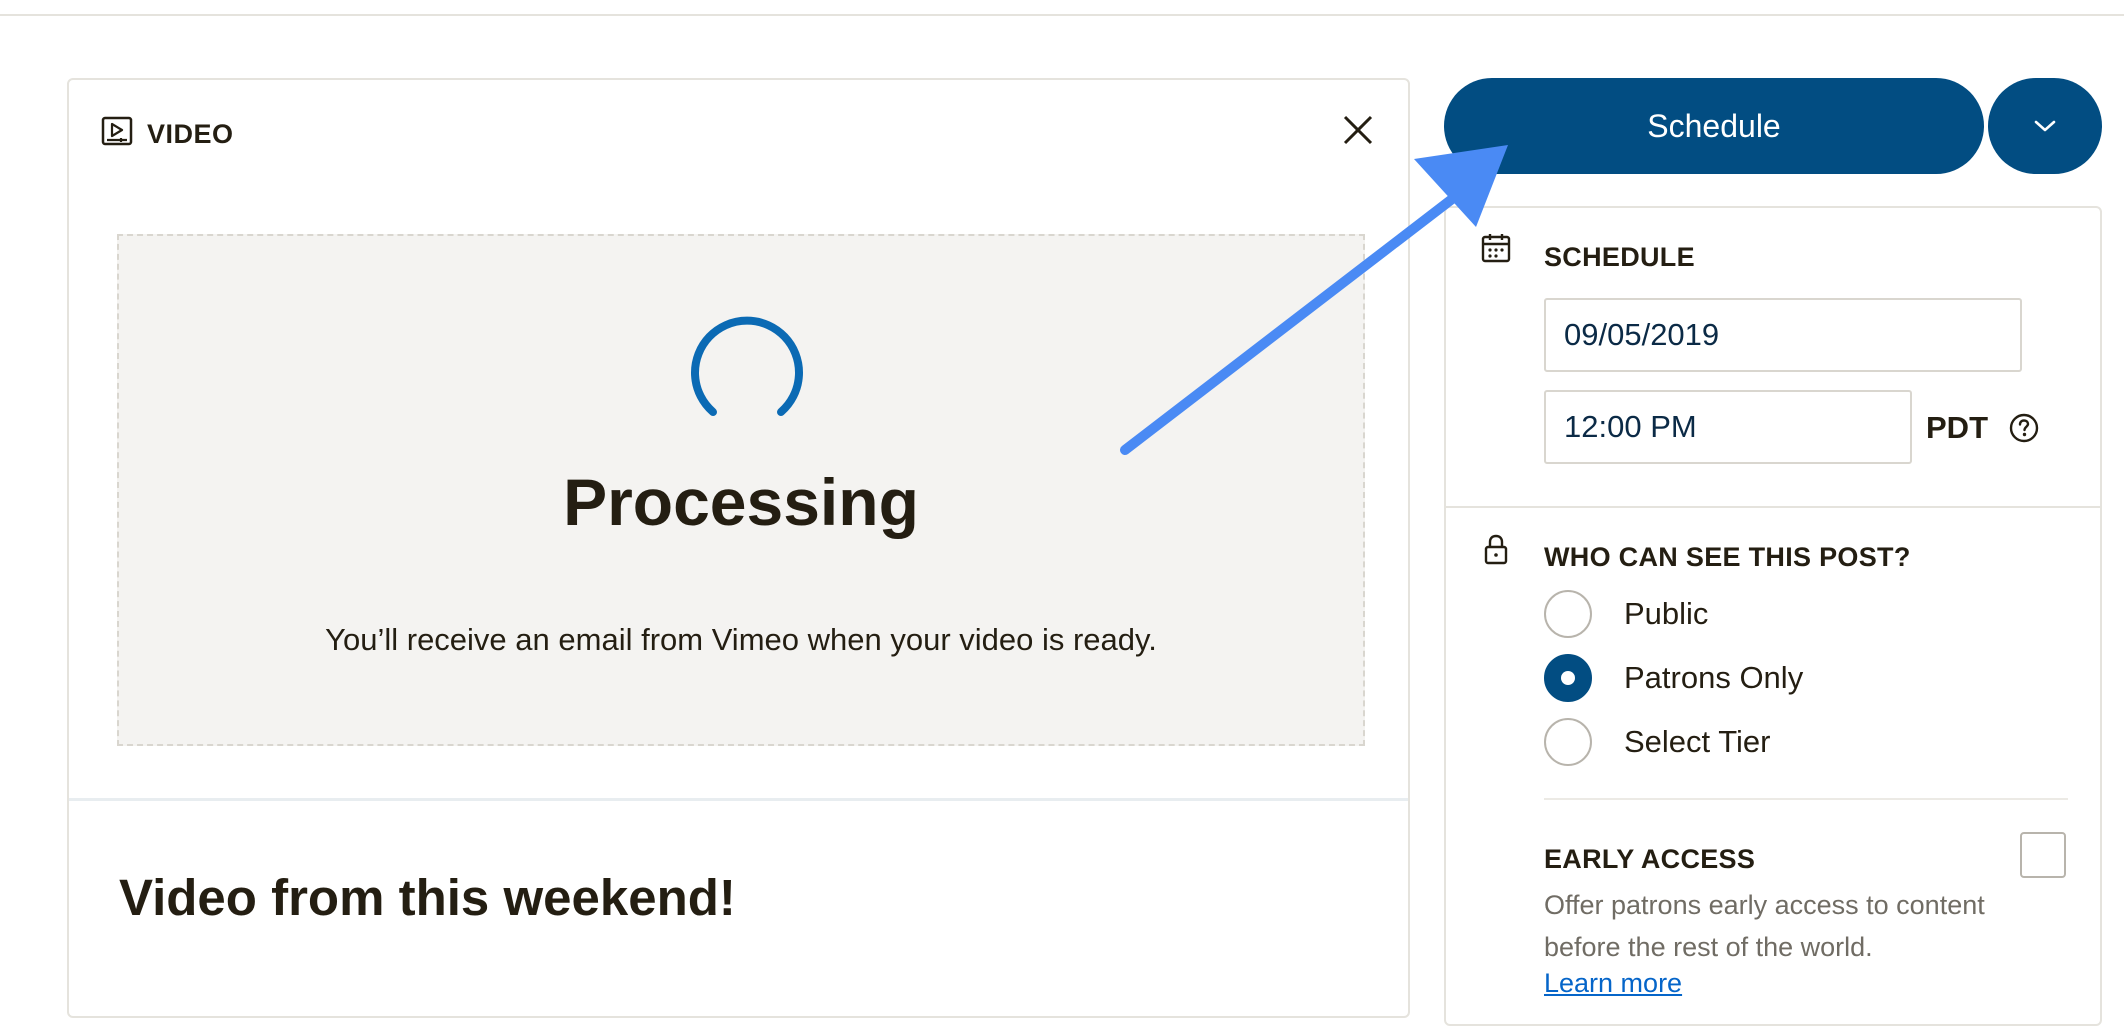  I want to click on close-icon, so click(1358, 130).